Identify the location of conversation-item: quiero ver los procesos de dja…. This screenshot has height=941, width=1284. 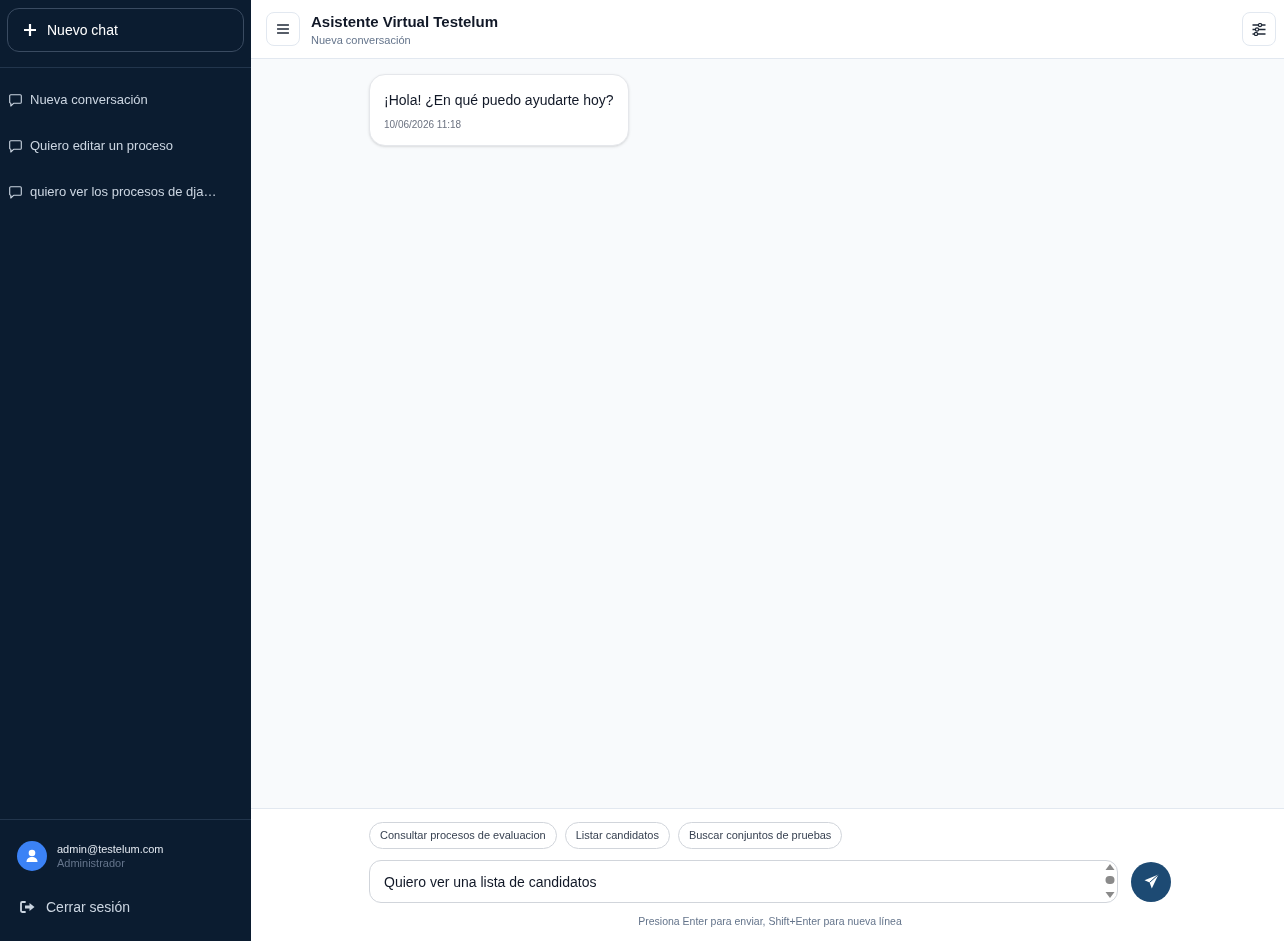
(125, 192).